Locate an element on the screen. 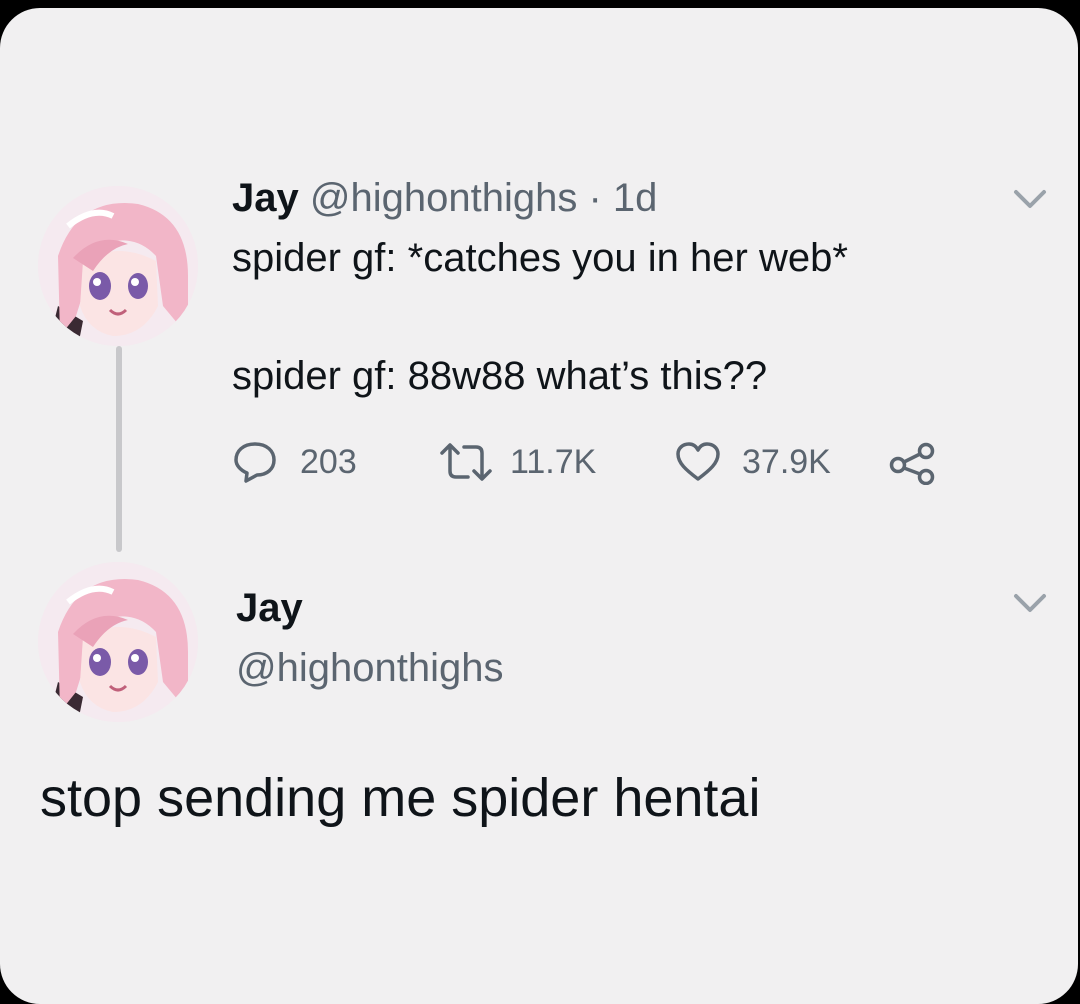 The image size is (1080, 1004). reply-text: stop sending me spider hentai is located at coordinates (400, 798).